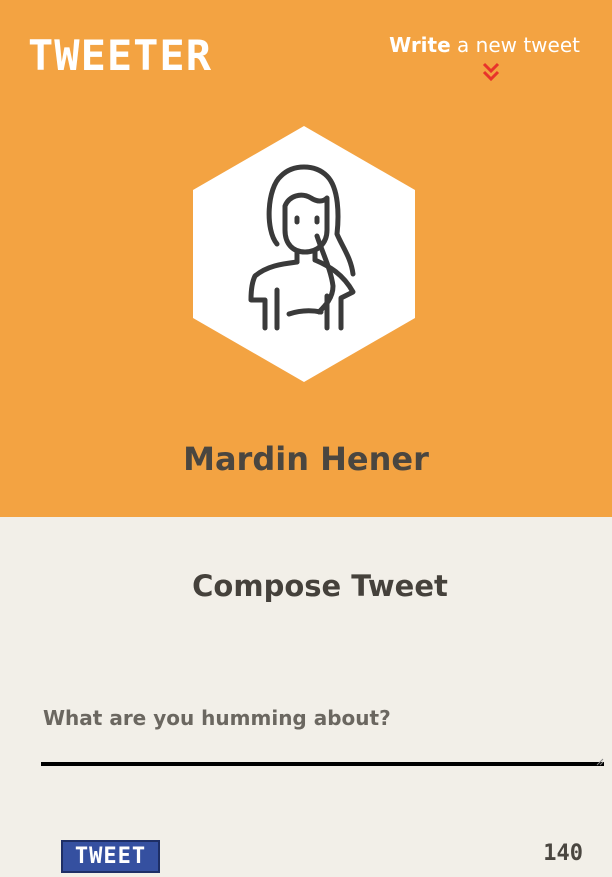 This screenshot has width=612, height=877. Describe the element at coordinates (304, 254) in the screenshot. I see `woman-avatar-icon` at that location.